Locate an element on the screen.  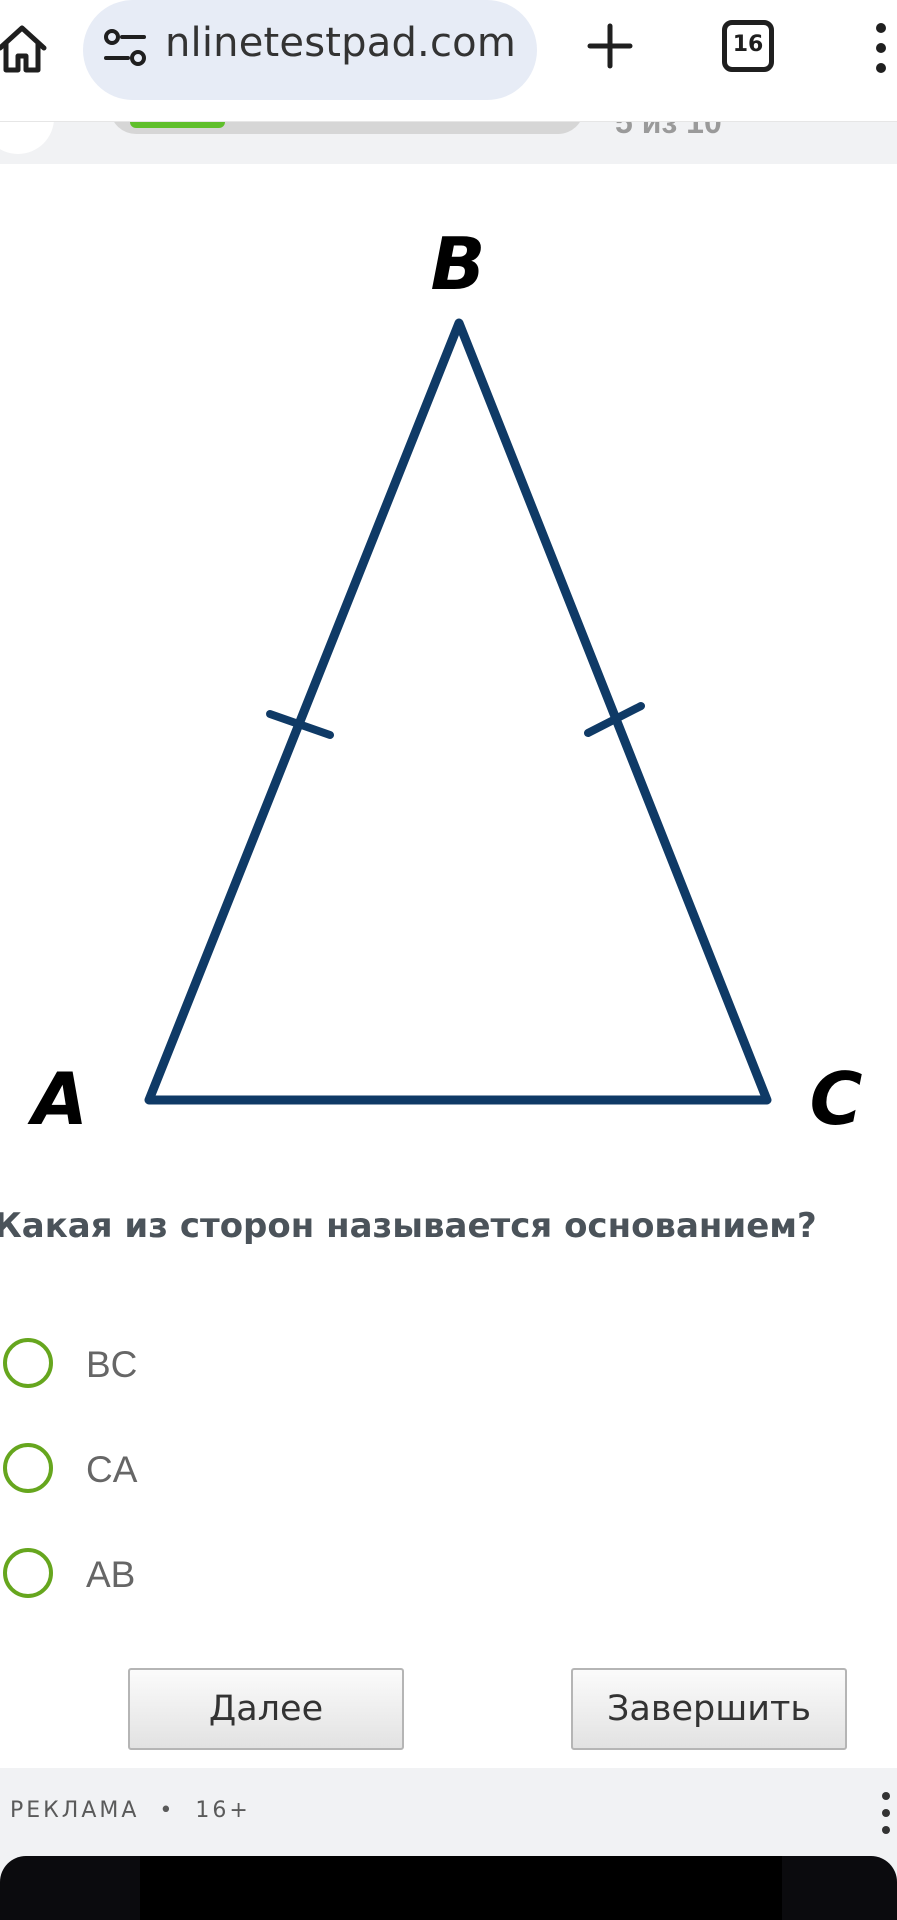
browser-toolbar: nlinetestpad.com 16 is located at coordinates (448, 61).